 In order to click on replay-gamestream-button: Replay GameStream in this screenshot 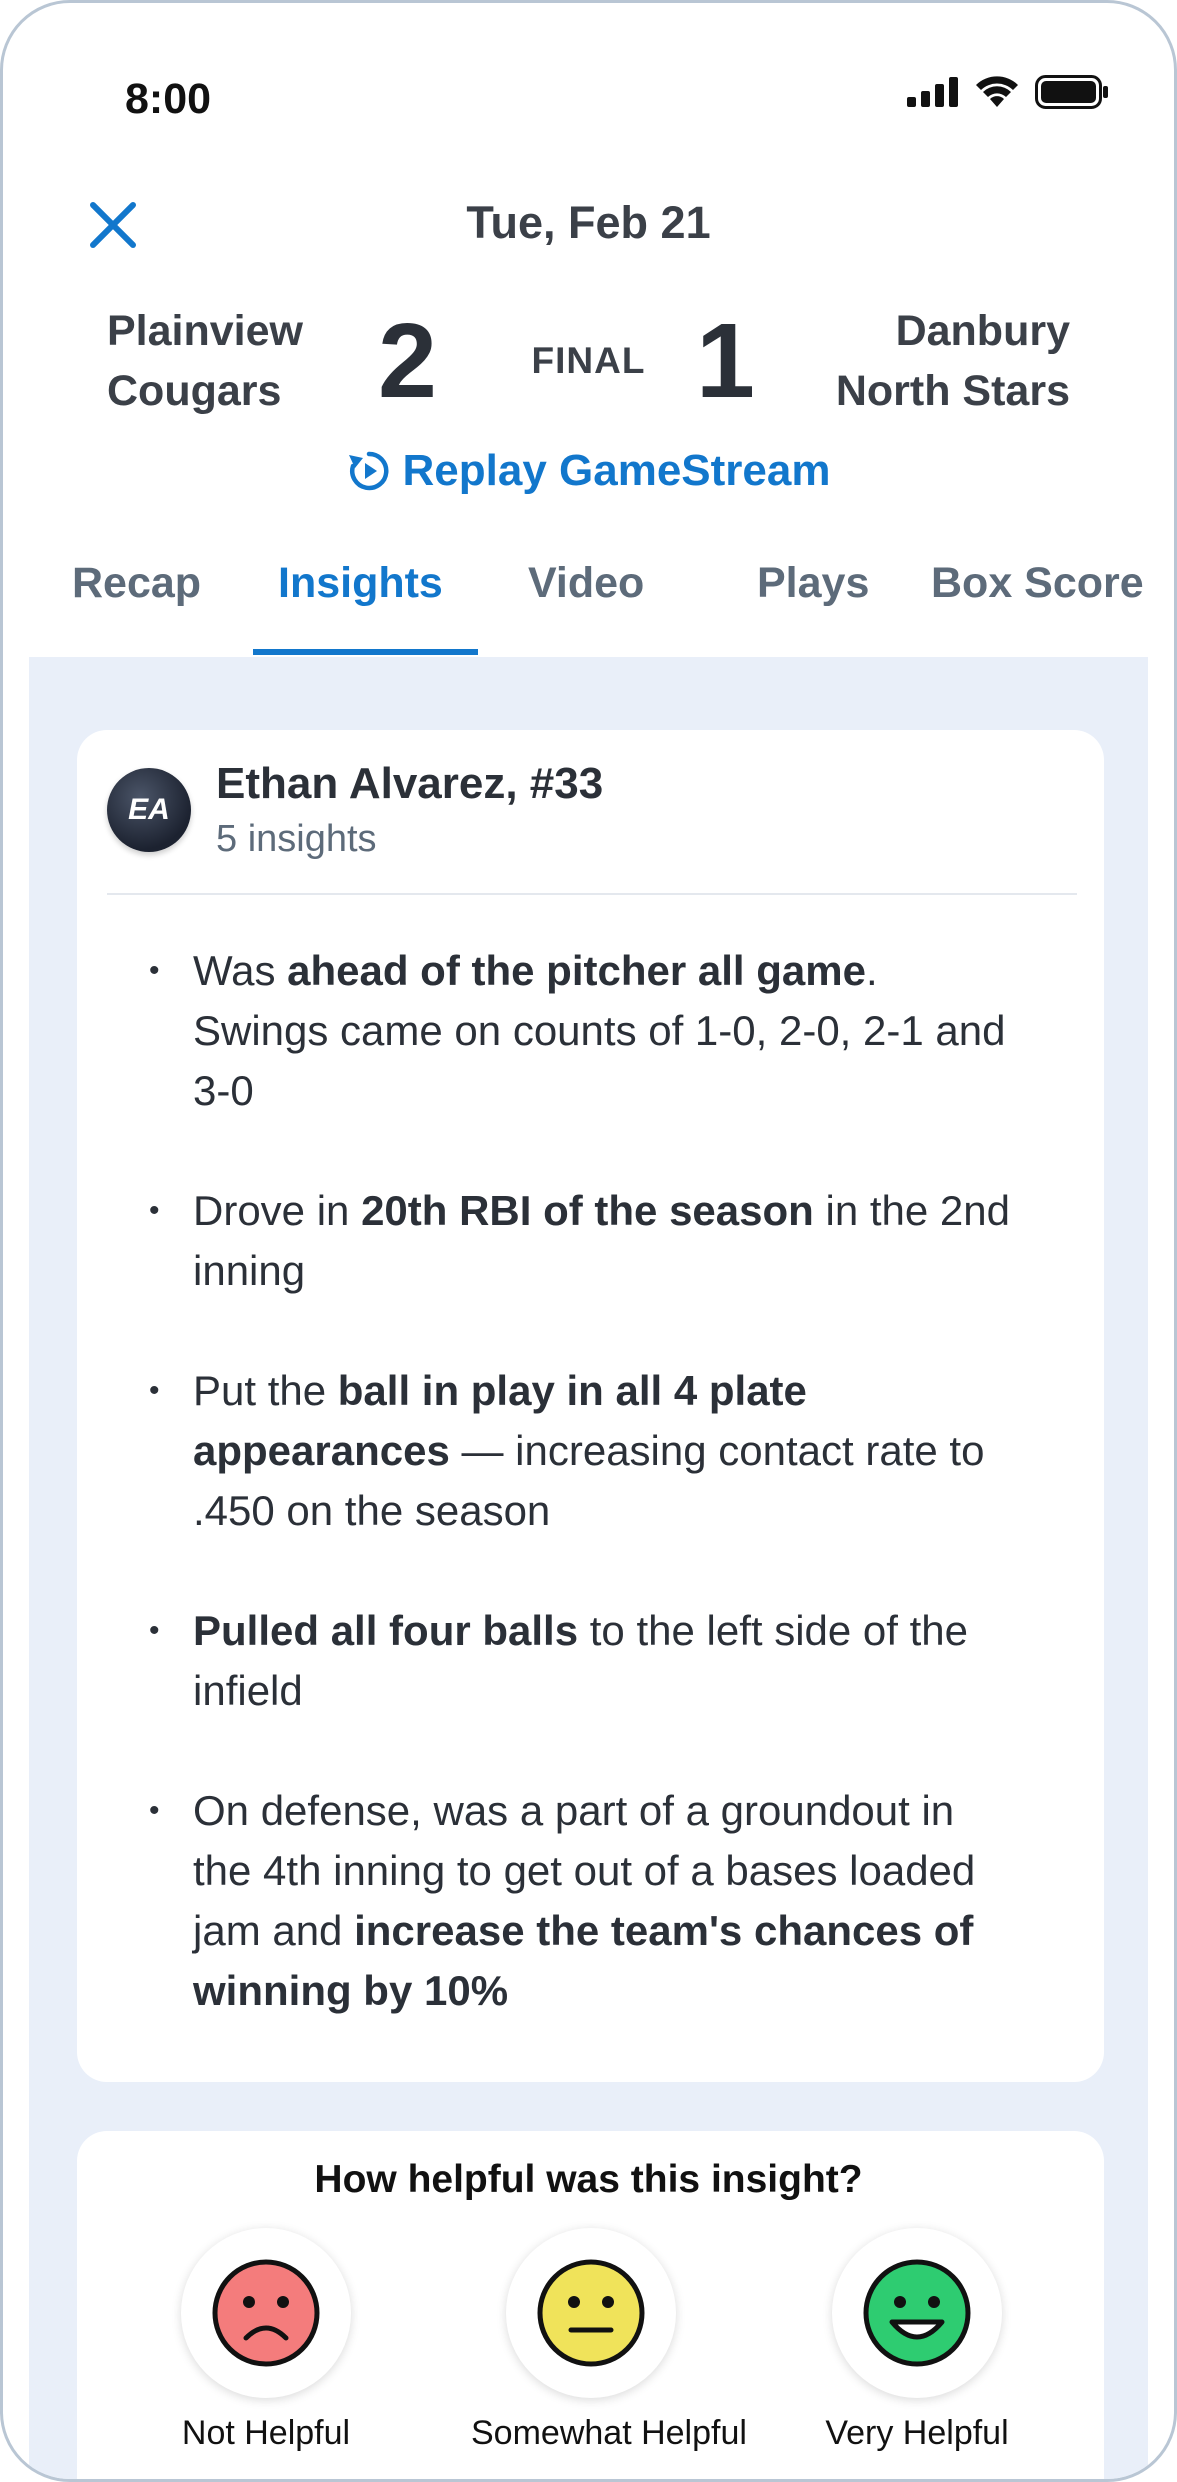, I will do `click(588, 471)`.